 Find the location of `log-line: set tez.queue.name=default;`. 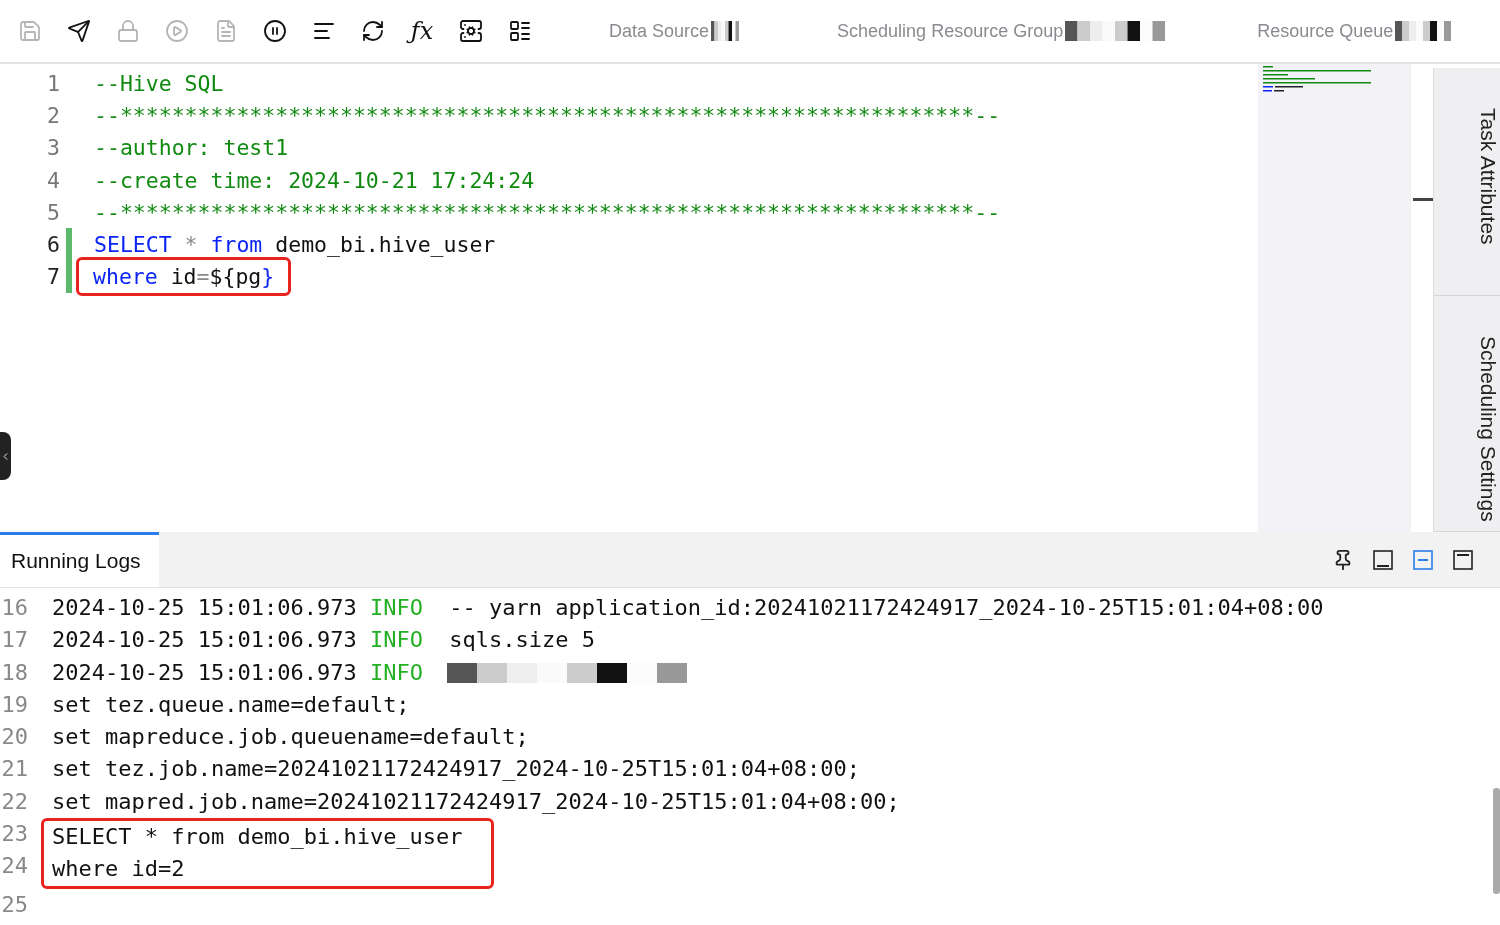

log-line: set tez.queue.name=default; is located at coordinates (231, 704).